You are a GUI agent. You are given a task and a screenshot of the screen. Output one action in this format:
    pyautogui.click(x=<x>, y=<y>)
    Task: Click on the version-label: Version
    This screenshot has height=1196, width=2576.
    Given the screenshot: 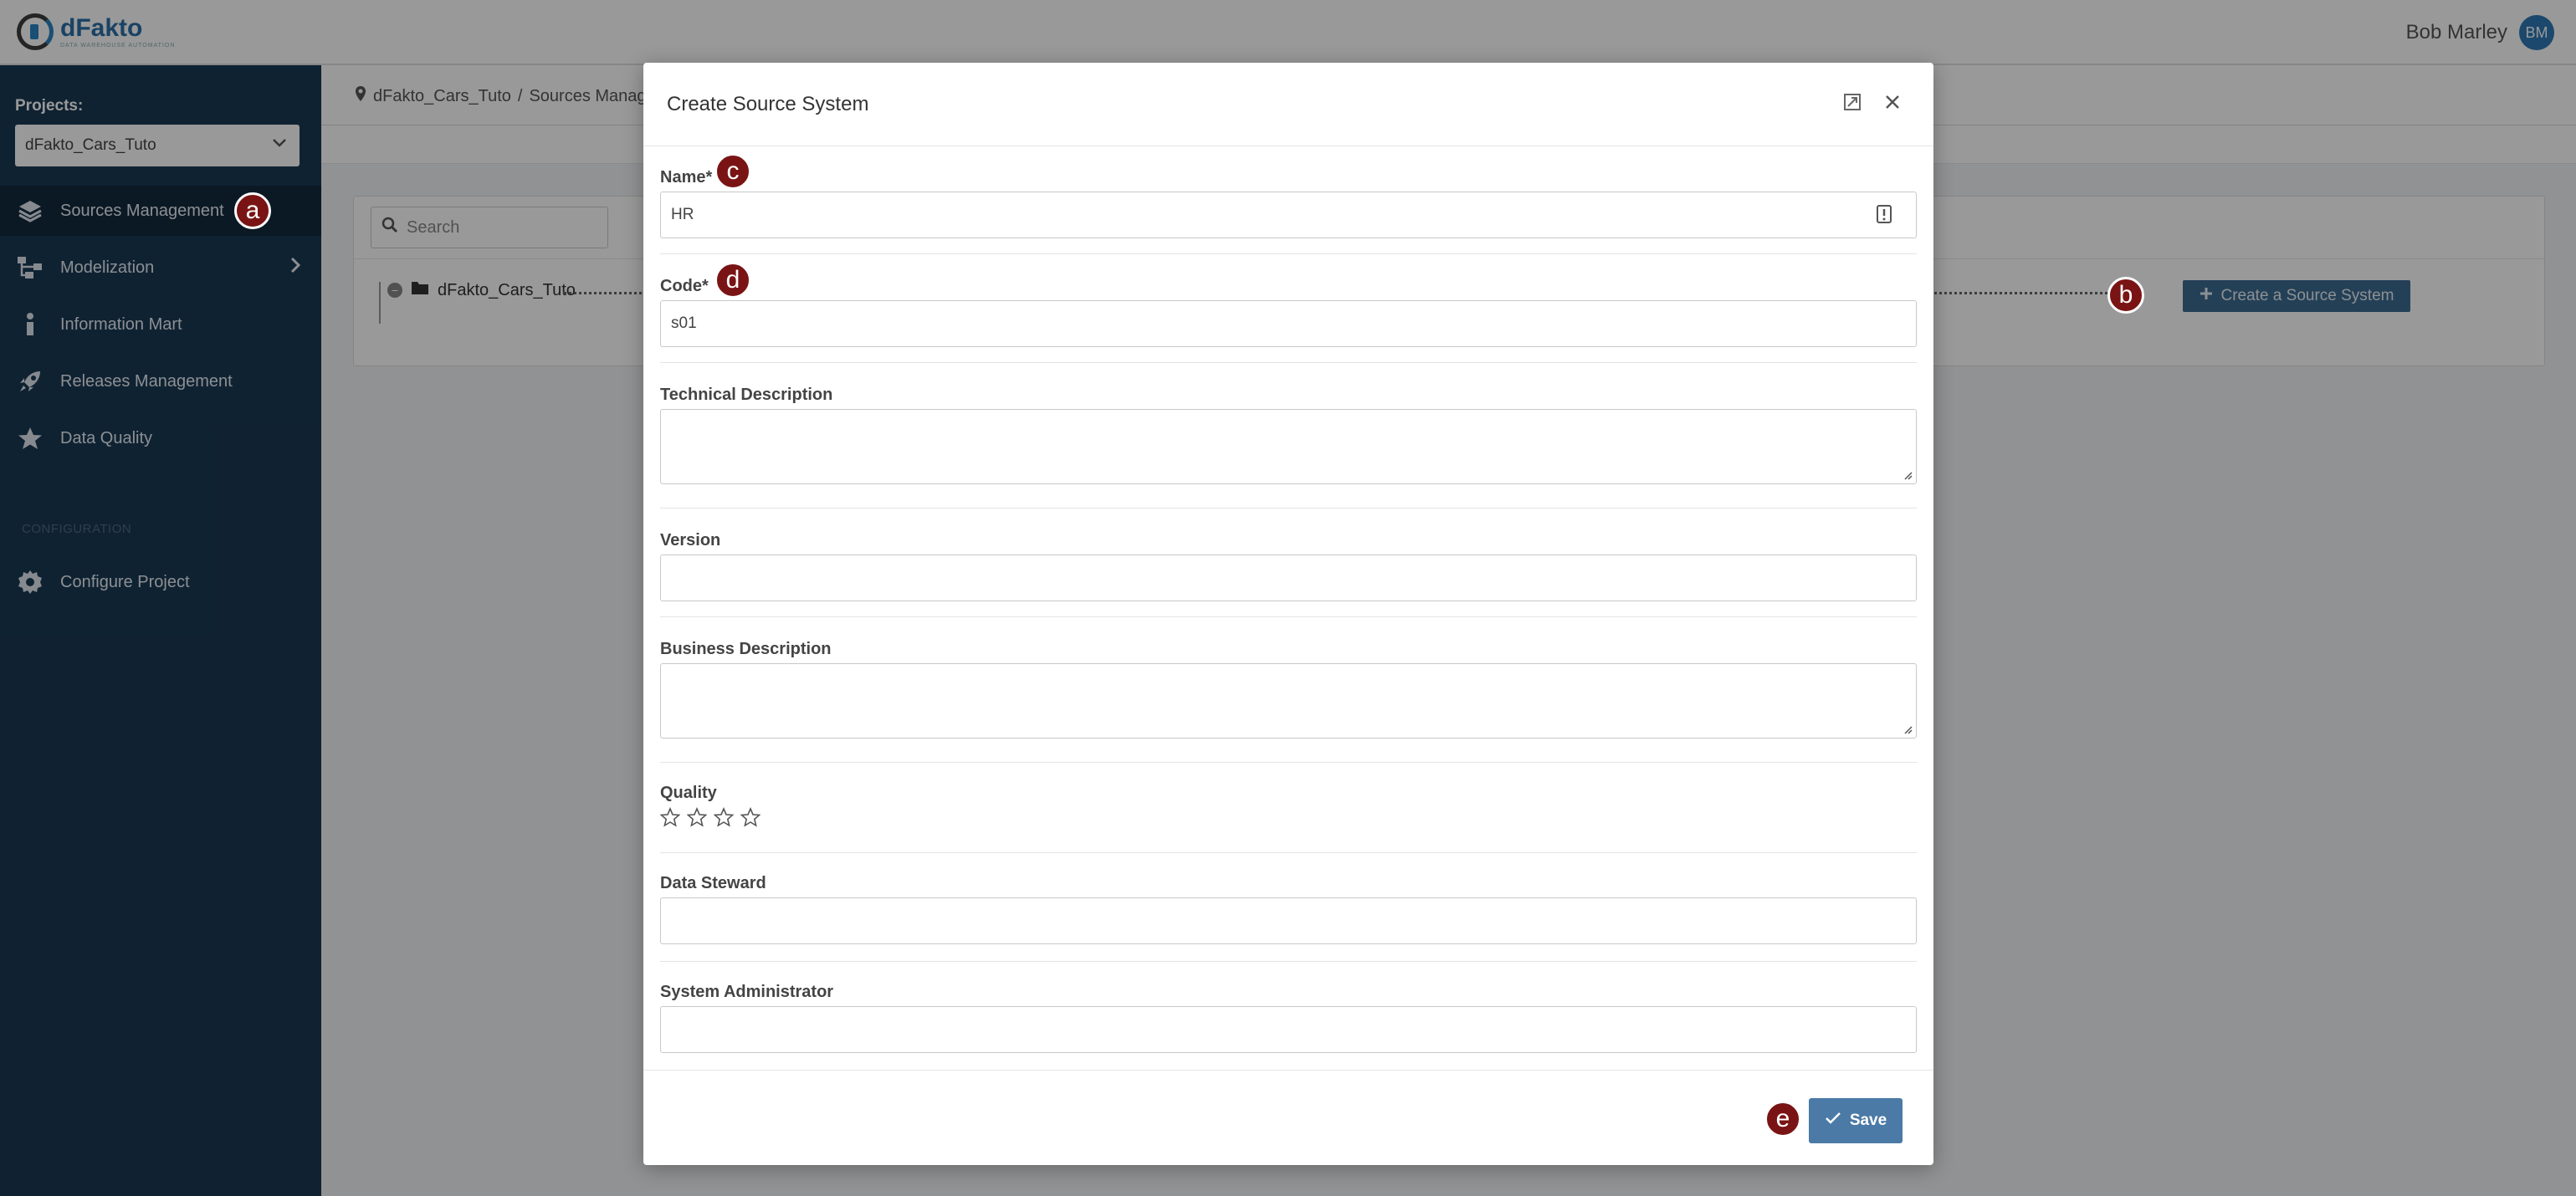 What is the action you would take?
    pyautogui.click(x=691, y=540)
    